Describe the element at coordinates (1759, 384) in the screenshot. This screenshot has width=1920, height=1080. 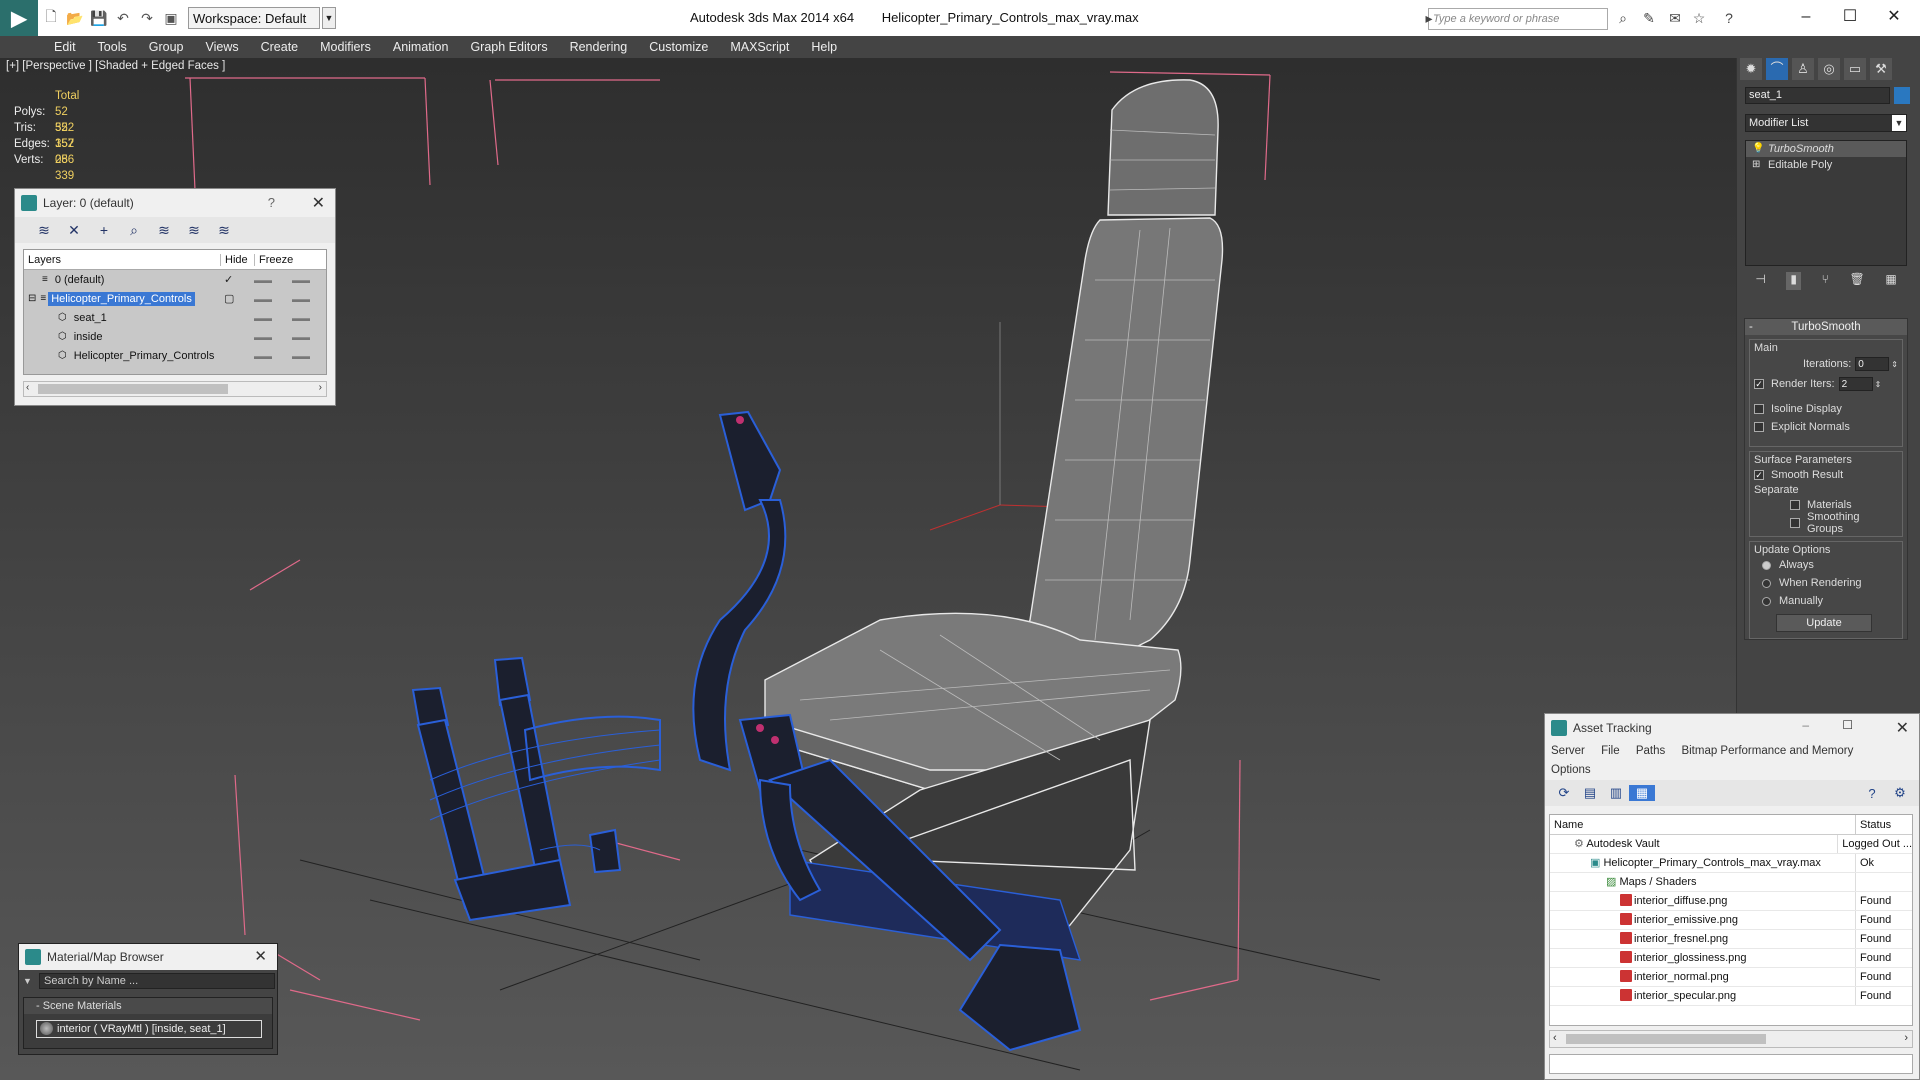
I see `render-iters-checkbox: ✓` at that location.